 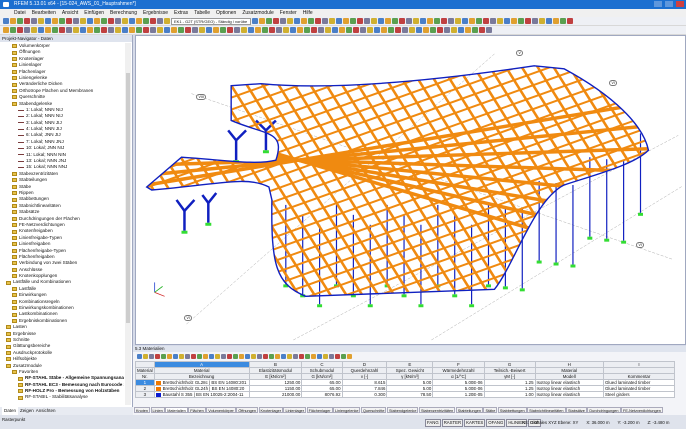 I want to click on cell-comment: Steel girders, so click(x=639, y=394).